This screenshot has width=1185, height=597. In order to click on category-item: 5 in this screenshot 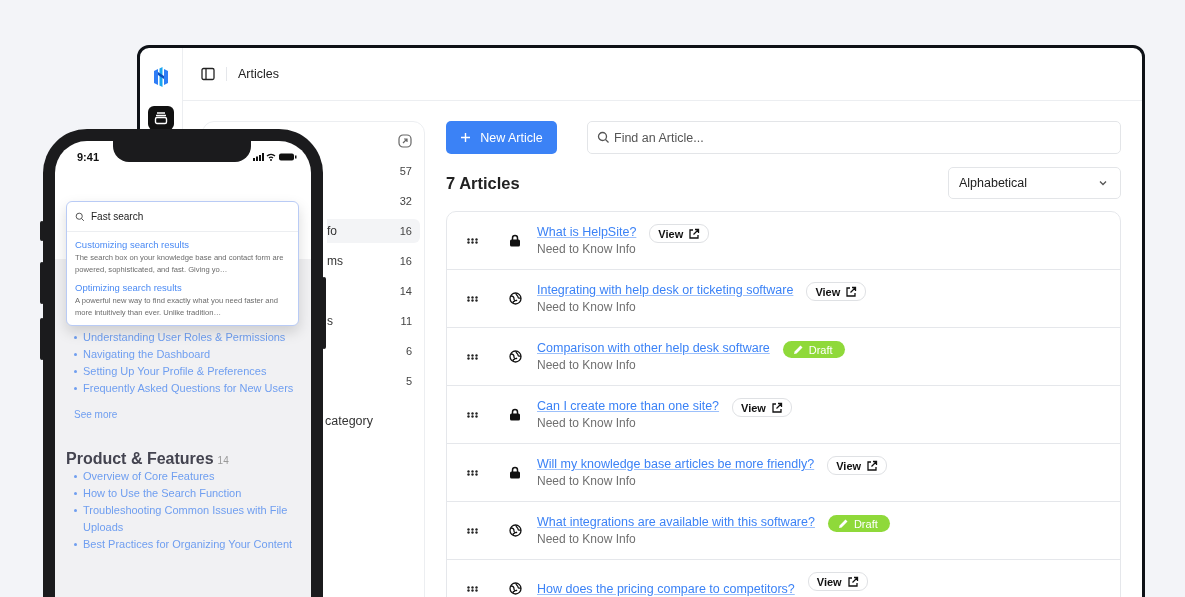, I will do `click(373, 381)`.